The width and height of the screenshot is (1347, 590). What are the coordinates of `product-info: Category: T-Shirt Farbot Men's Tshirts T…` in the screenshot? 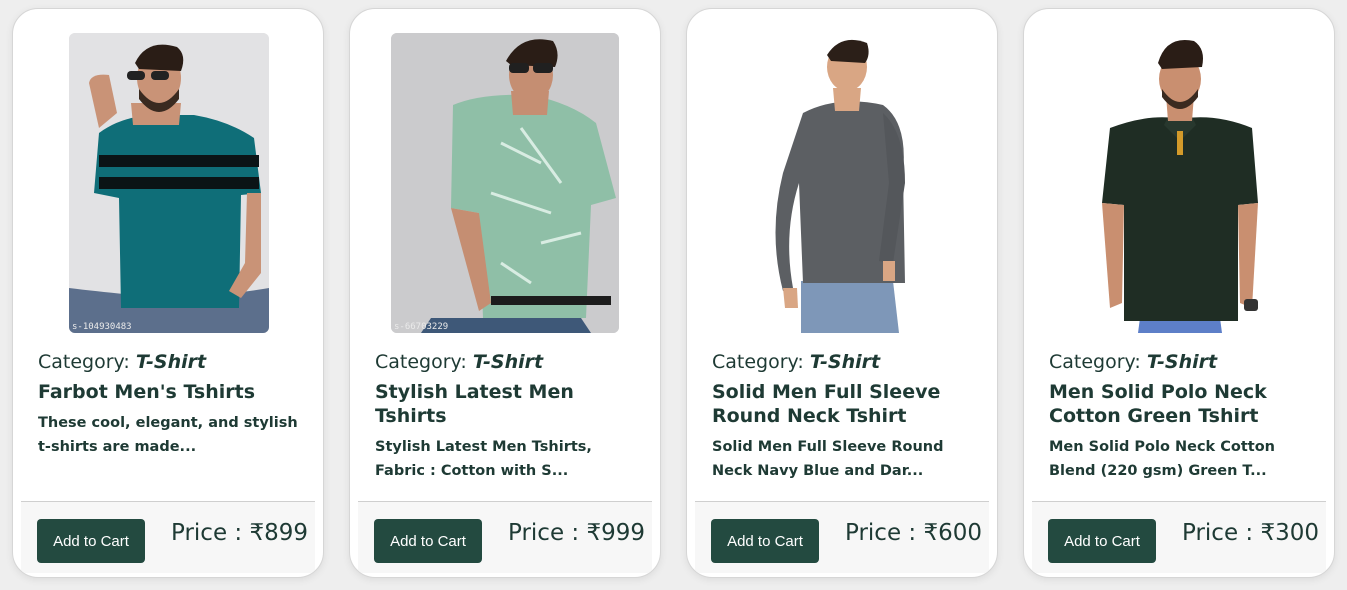 It's located at (173, 404).